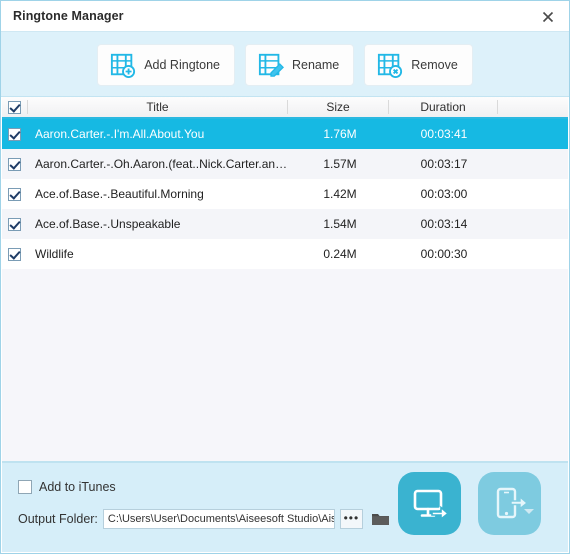  Describe the element at coordinates (497, 107) in the screenshot. I see `header-divider` at that location.